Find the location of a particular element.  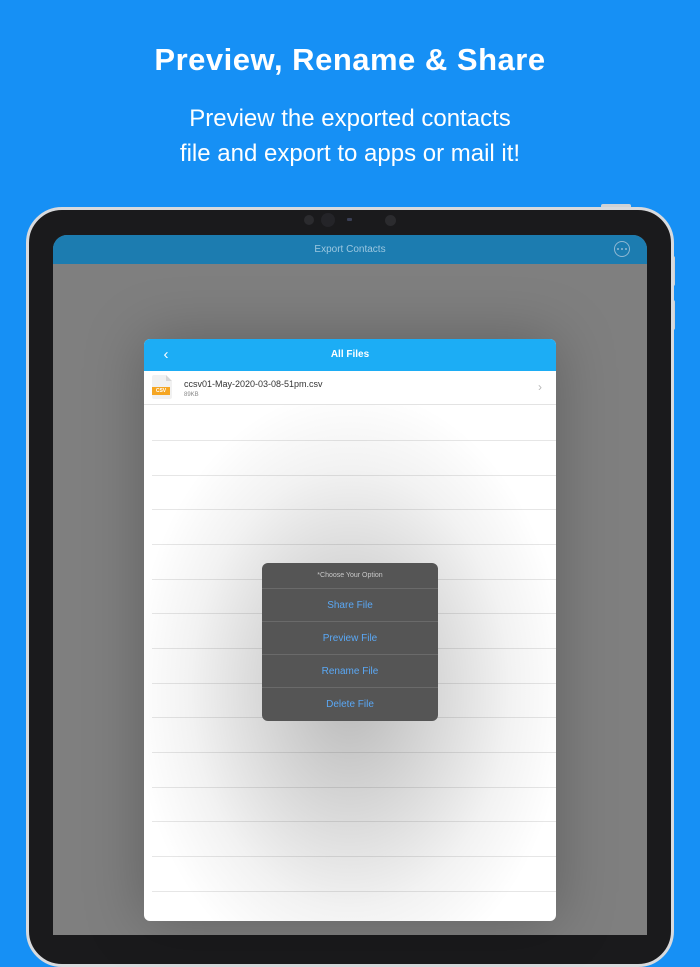

delete-file-button: Delete File is located at coordinates (350, 703).